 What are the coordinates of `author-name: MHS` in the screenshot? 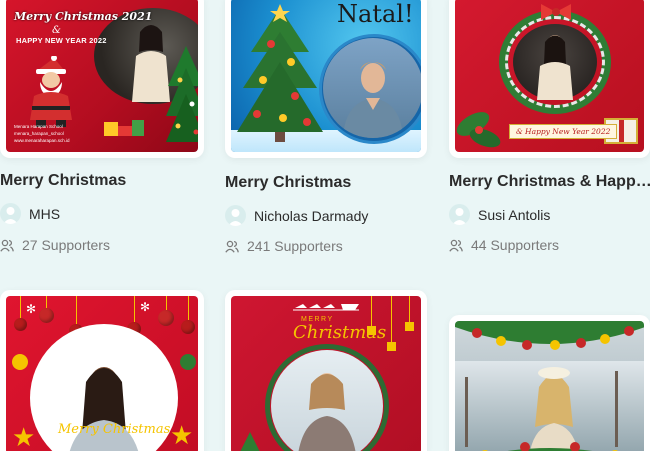 It's located at (45, 213).